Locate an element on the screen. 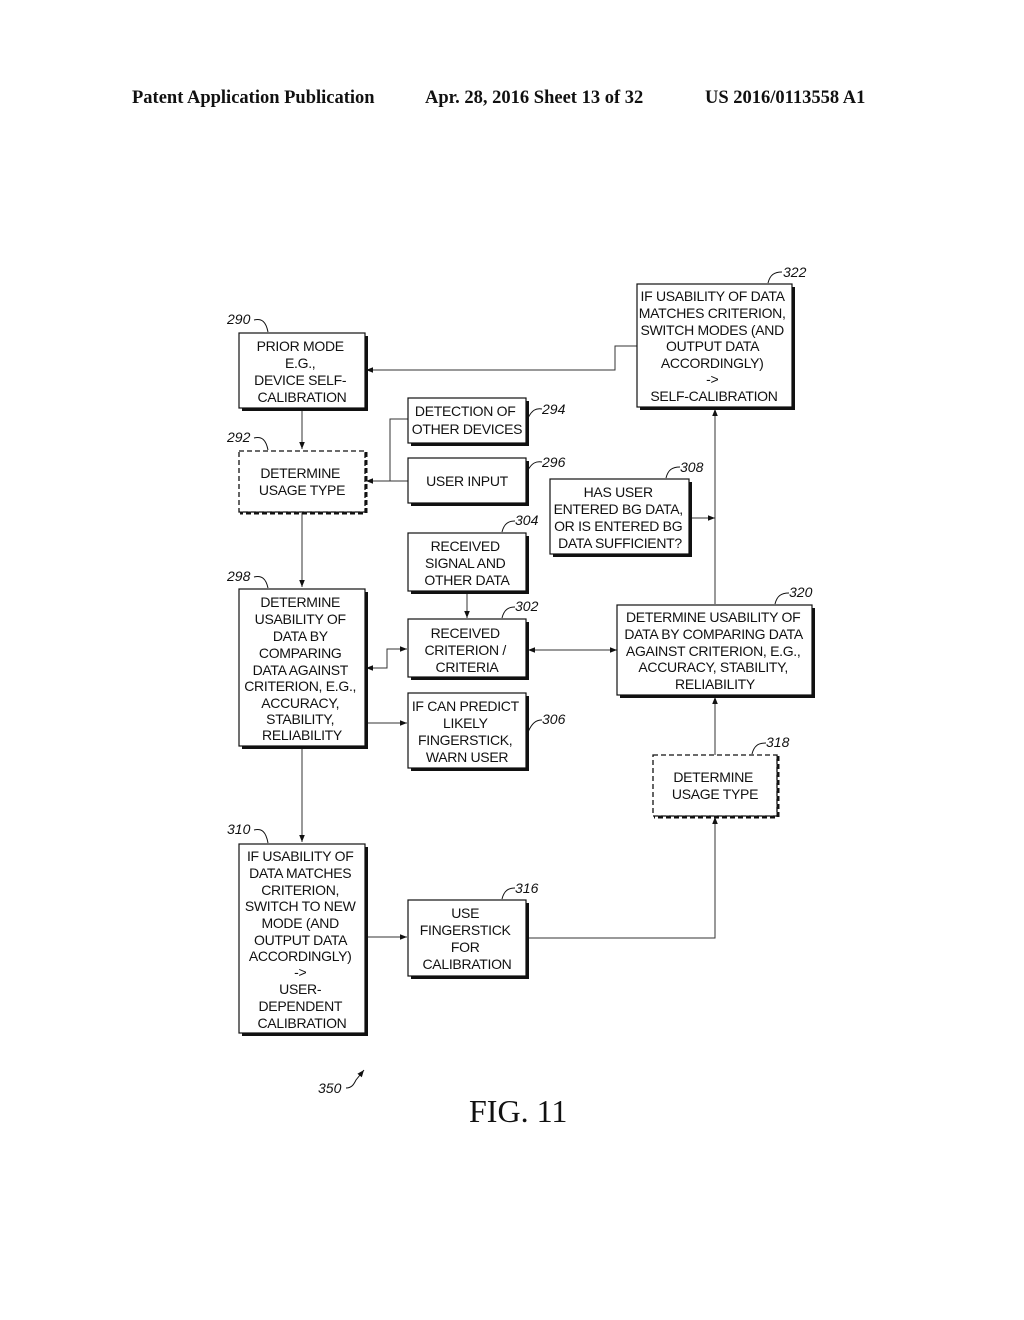 The height and width of the screenshot is (1320, 1024). ref-350: 350 is located at coordinates (330, 1088).